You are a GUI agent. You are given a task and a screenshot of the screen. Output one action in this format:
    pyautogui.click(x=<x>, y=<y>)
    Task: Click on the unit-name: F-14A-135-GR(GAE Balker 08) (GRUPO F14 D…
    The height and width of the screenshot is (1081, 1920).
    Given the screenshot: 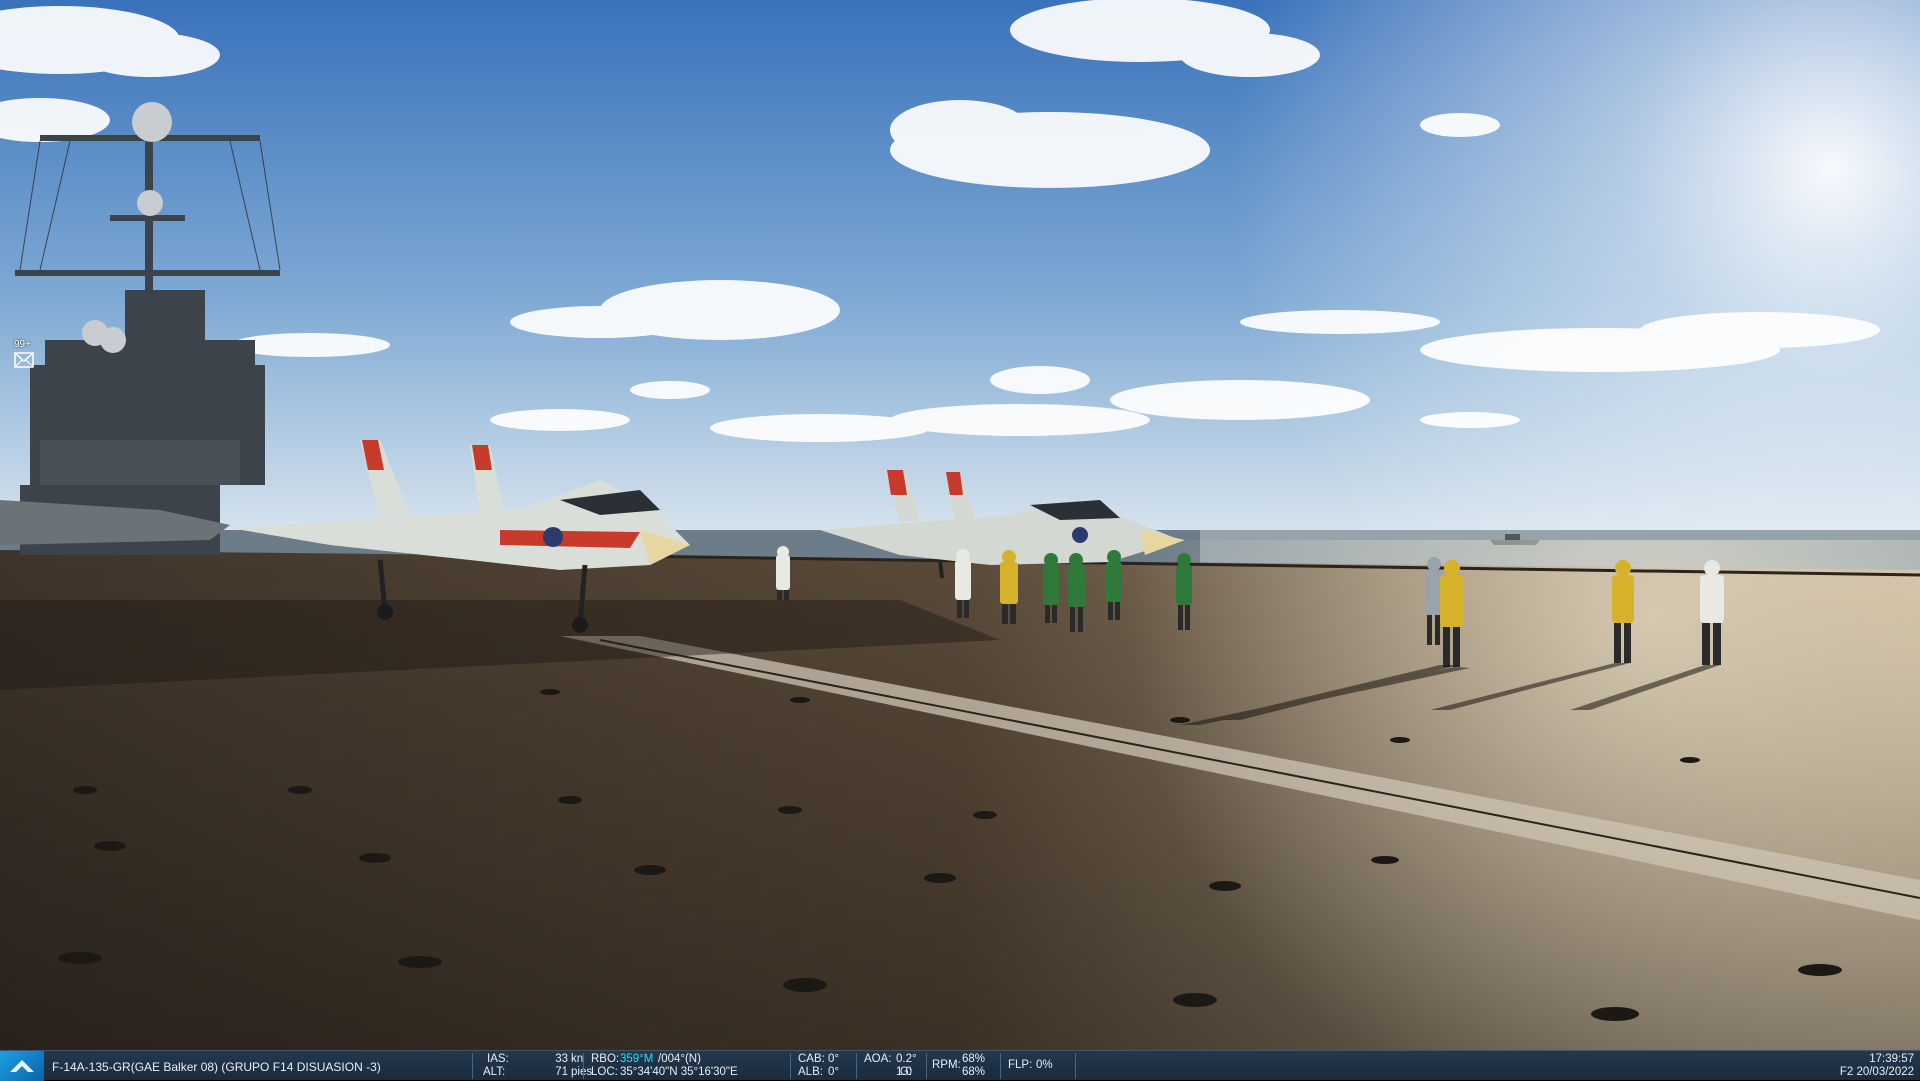 What is the action you would take?
    pyautogui.click(x=216, y=1067)
    